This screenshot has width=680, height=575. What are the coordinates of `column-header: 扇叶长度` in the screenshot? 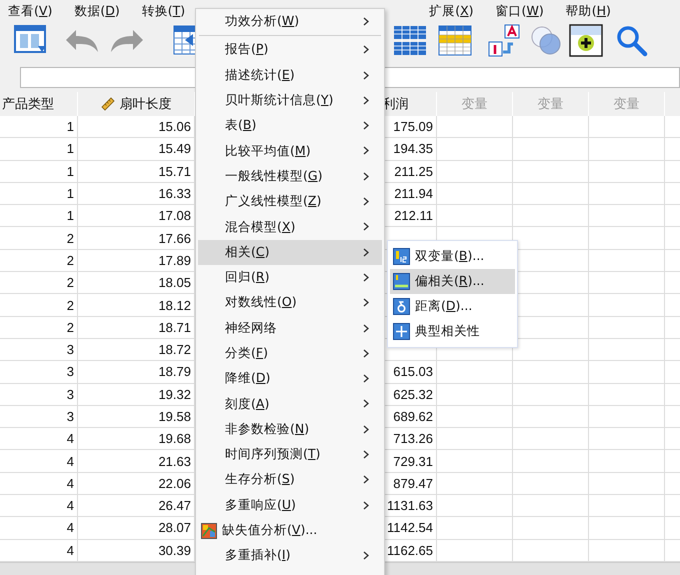 It's located at (136, 104).